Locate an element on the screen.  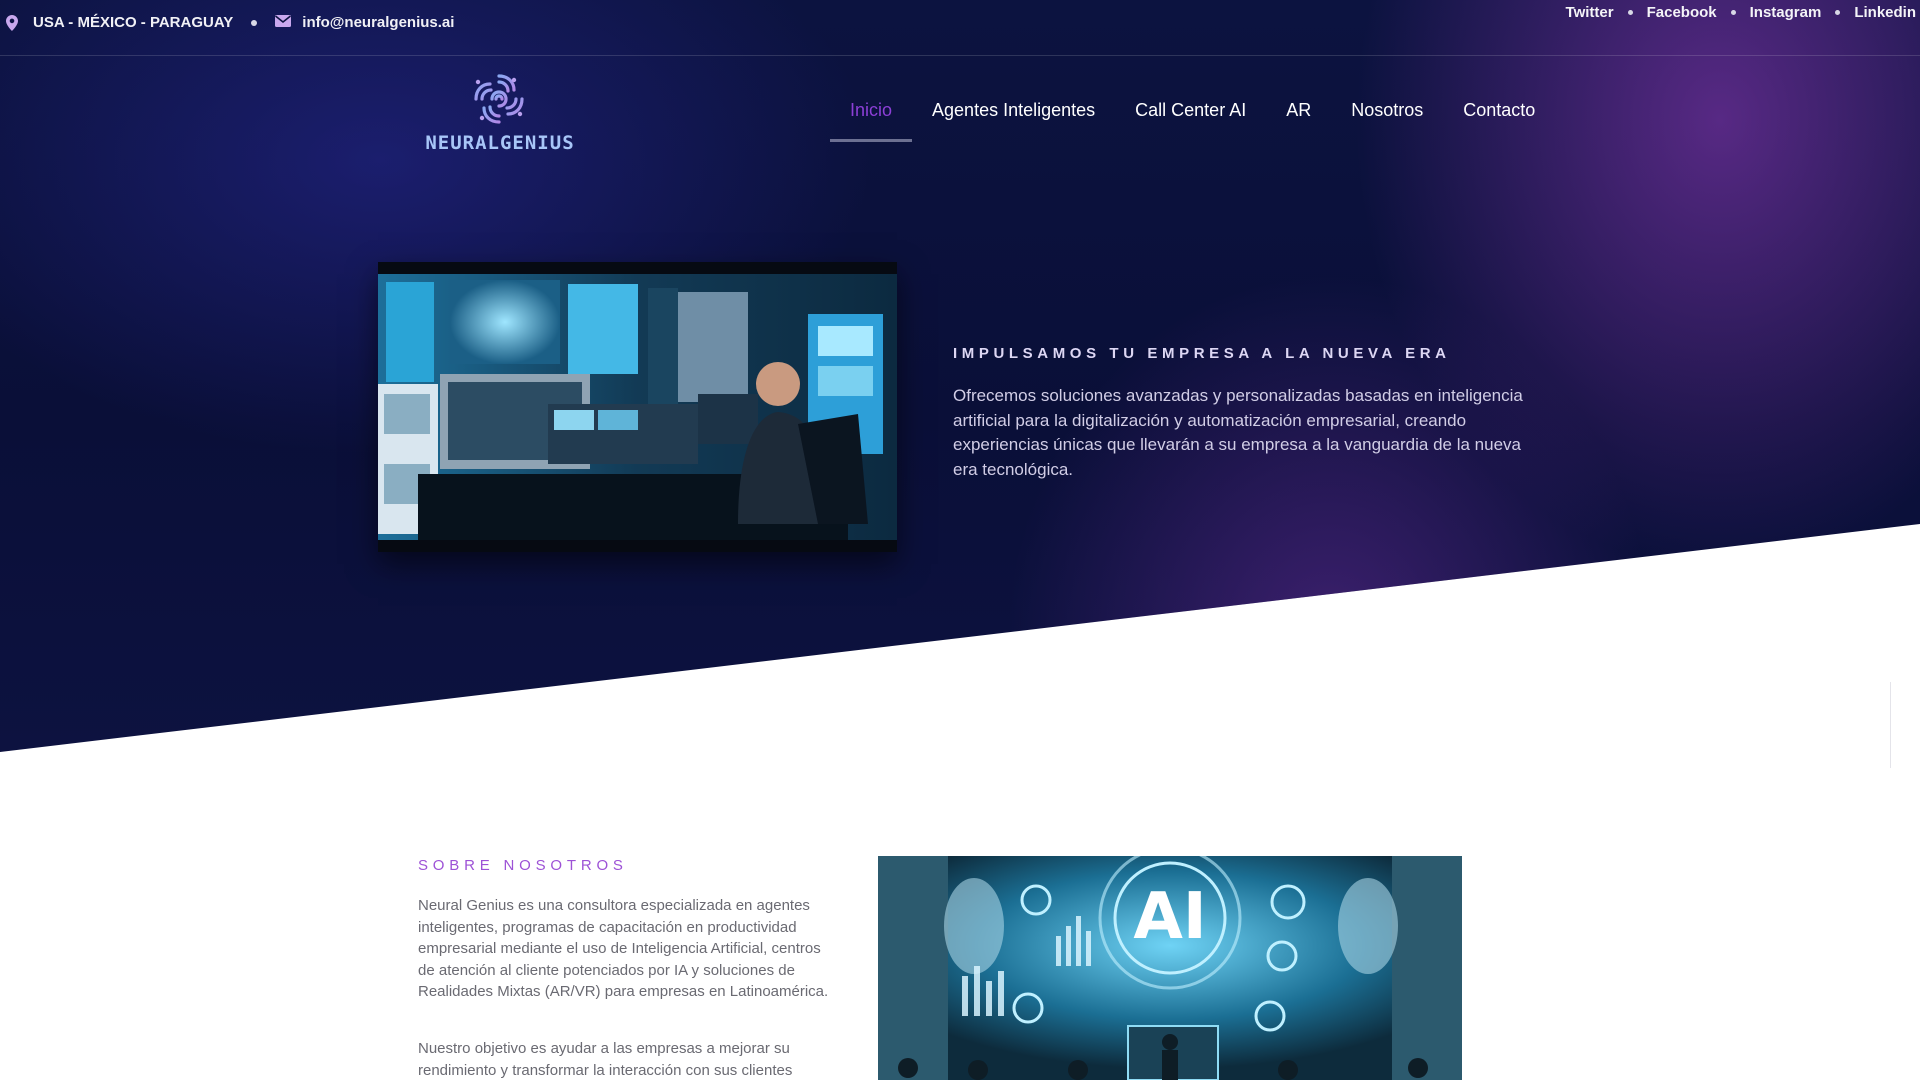
nav-item-ar: AR is located at coordinates (1298, 115).